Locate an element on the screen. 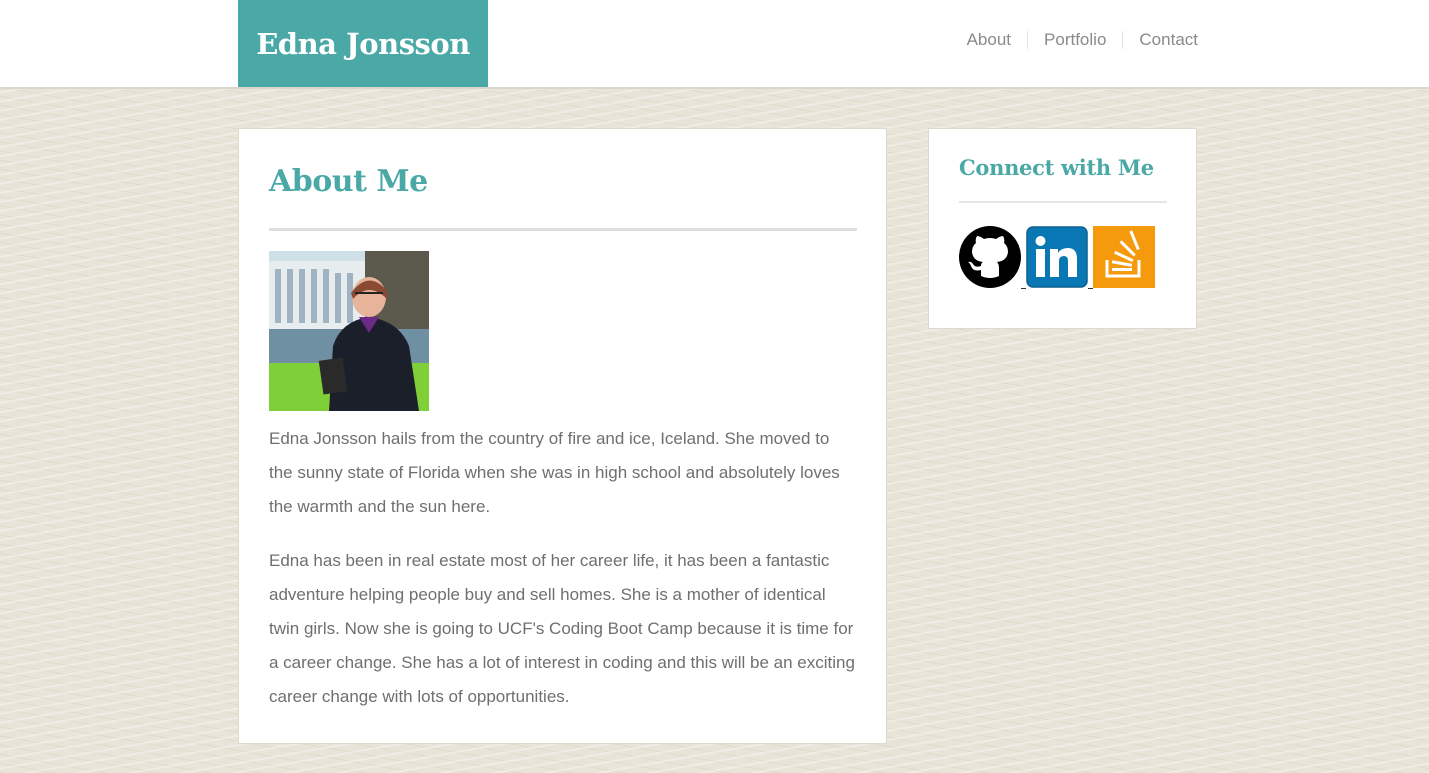 The image size is (1429, 773). connect-card: Connect with Me is located at coordinates (1062, 228).